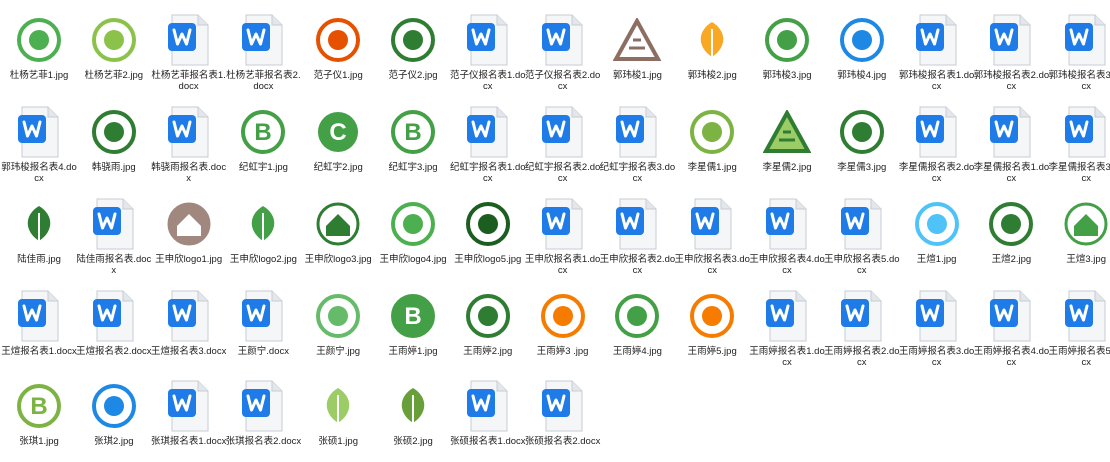 The image size is (1110, 462). What do you see at coordinates (787, 235) in the screenshot?
I see `file-item-docx: 王申欣报名表4.docx` at bounding box center [787, 235].